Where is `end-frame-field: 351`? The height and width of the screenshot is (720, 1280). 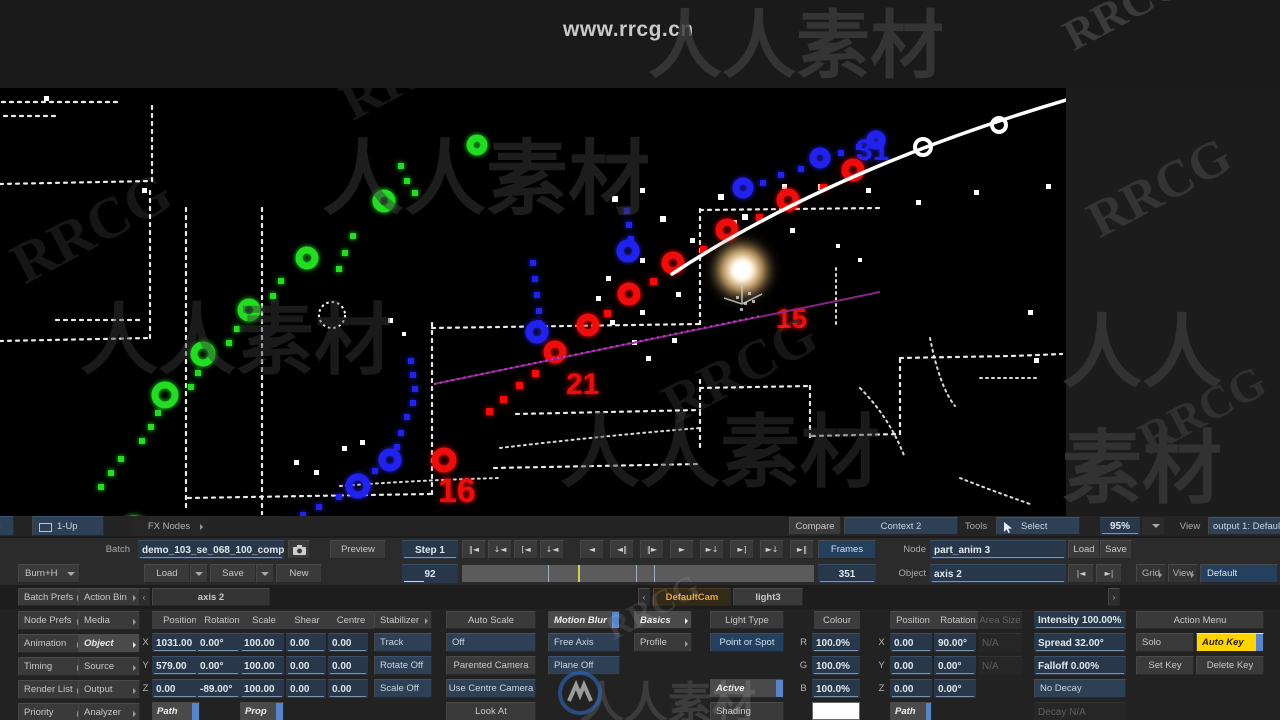 end-frame-field: 351 is located at coordinates (847, 573).